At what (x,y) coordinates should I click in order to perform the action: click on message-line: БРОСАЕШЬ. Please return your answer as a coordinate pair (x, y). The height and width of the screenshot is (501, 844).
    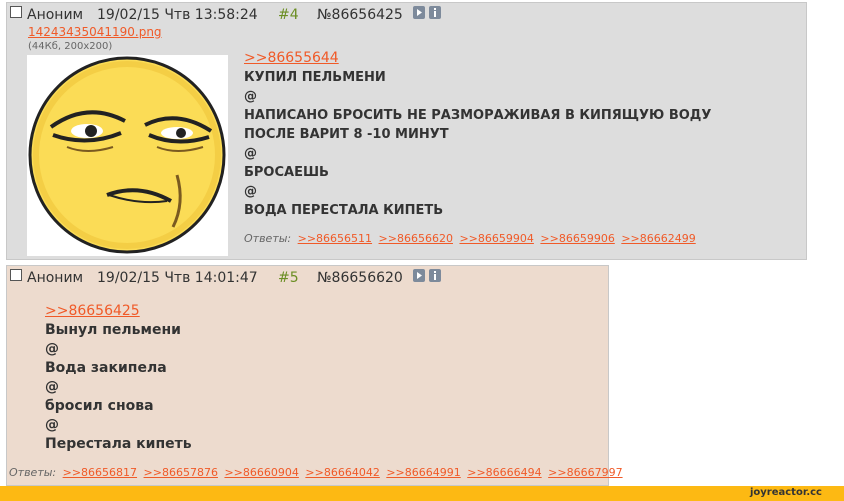
    Looking at the image, I should click on (286, 172).